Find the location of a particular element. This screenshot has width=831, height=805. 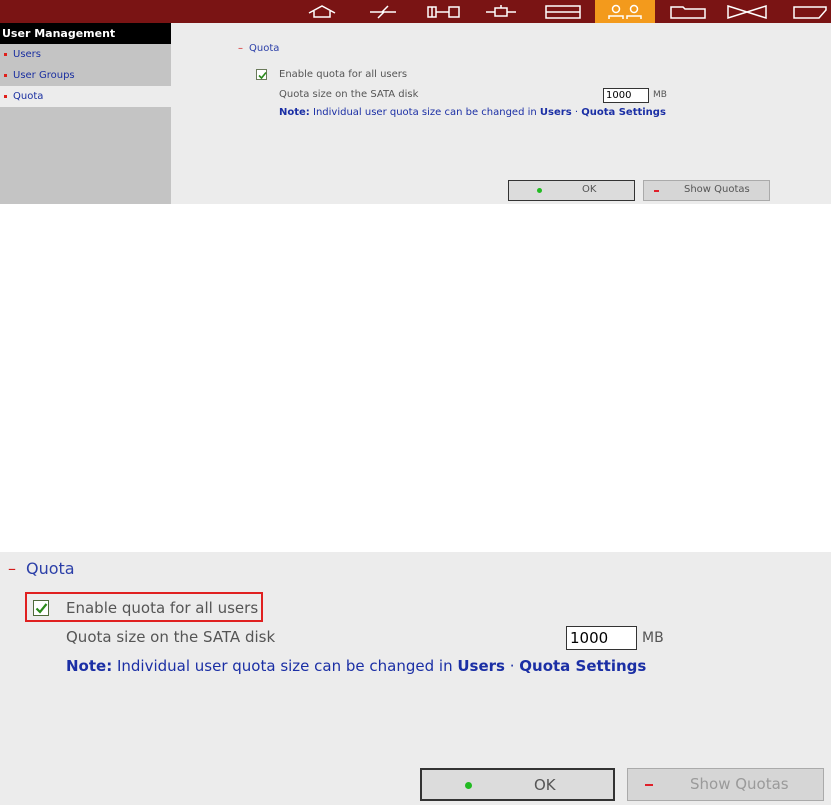

sidebar-header: User Management is located at coordinates (85, 33).